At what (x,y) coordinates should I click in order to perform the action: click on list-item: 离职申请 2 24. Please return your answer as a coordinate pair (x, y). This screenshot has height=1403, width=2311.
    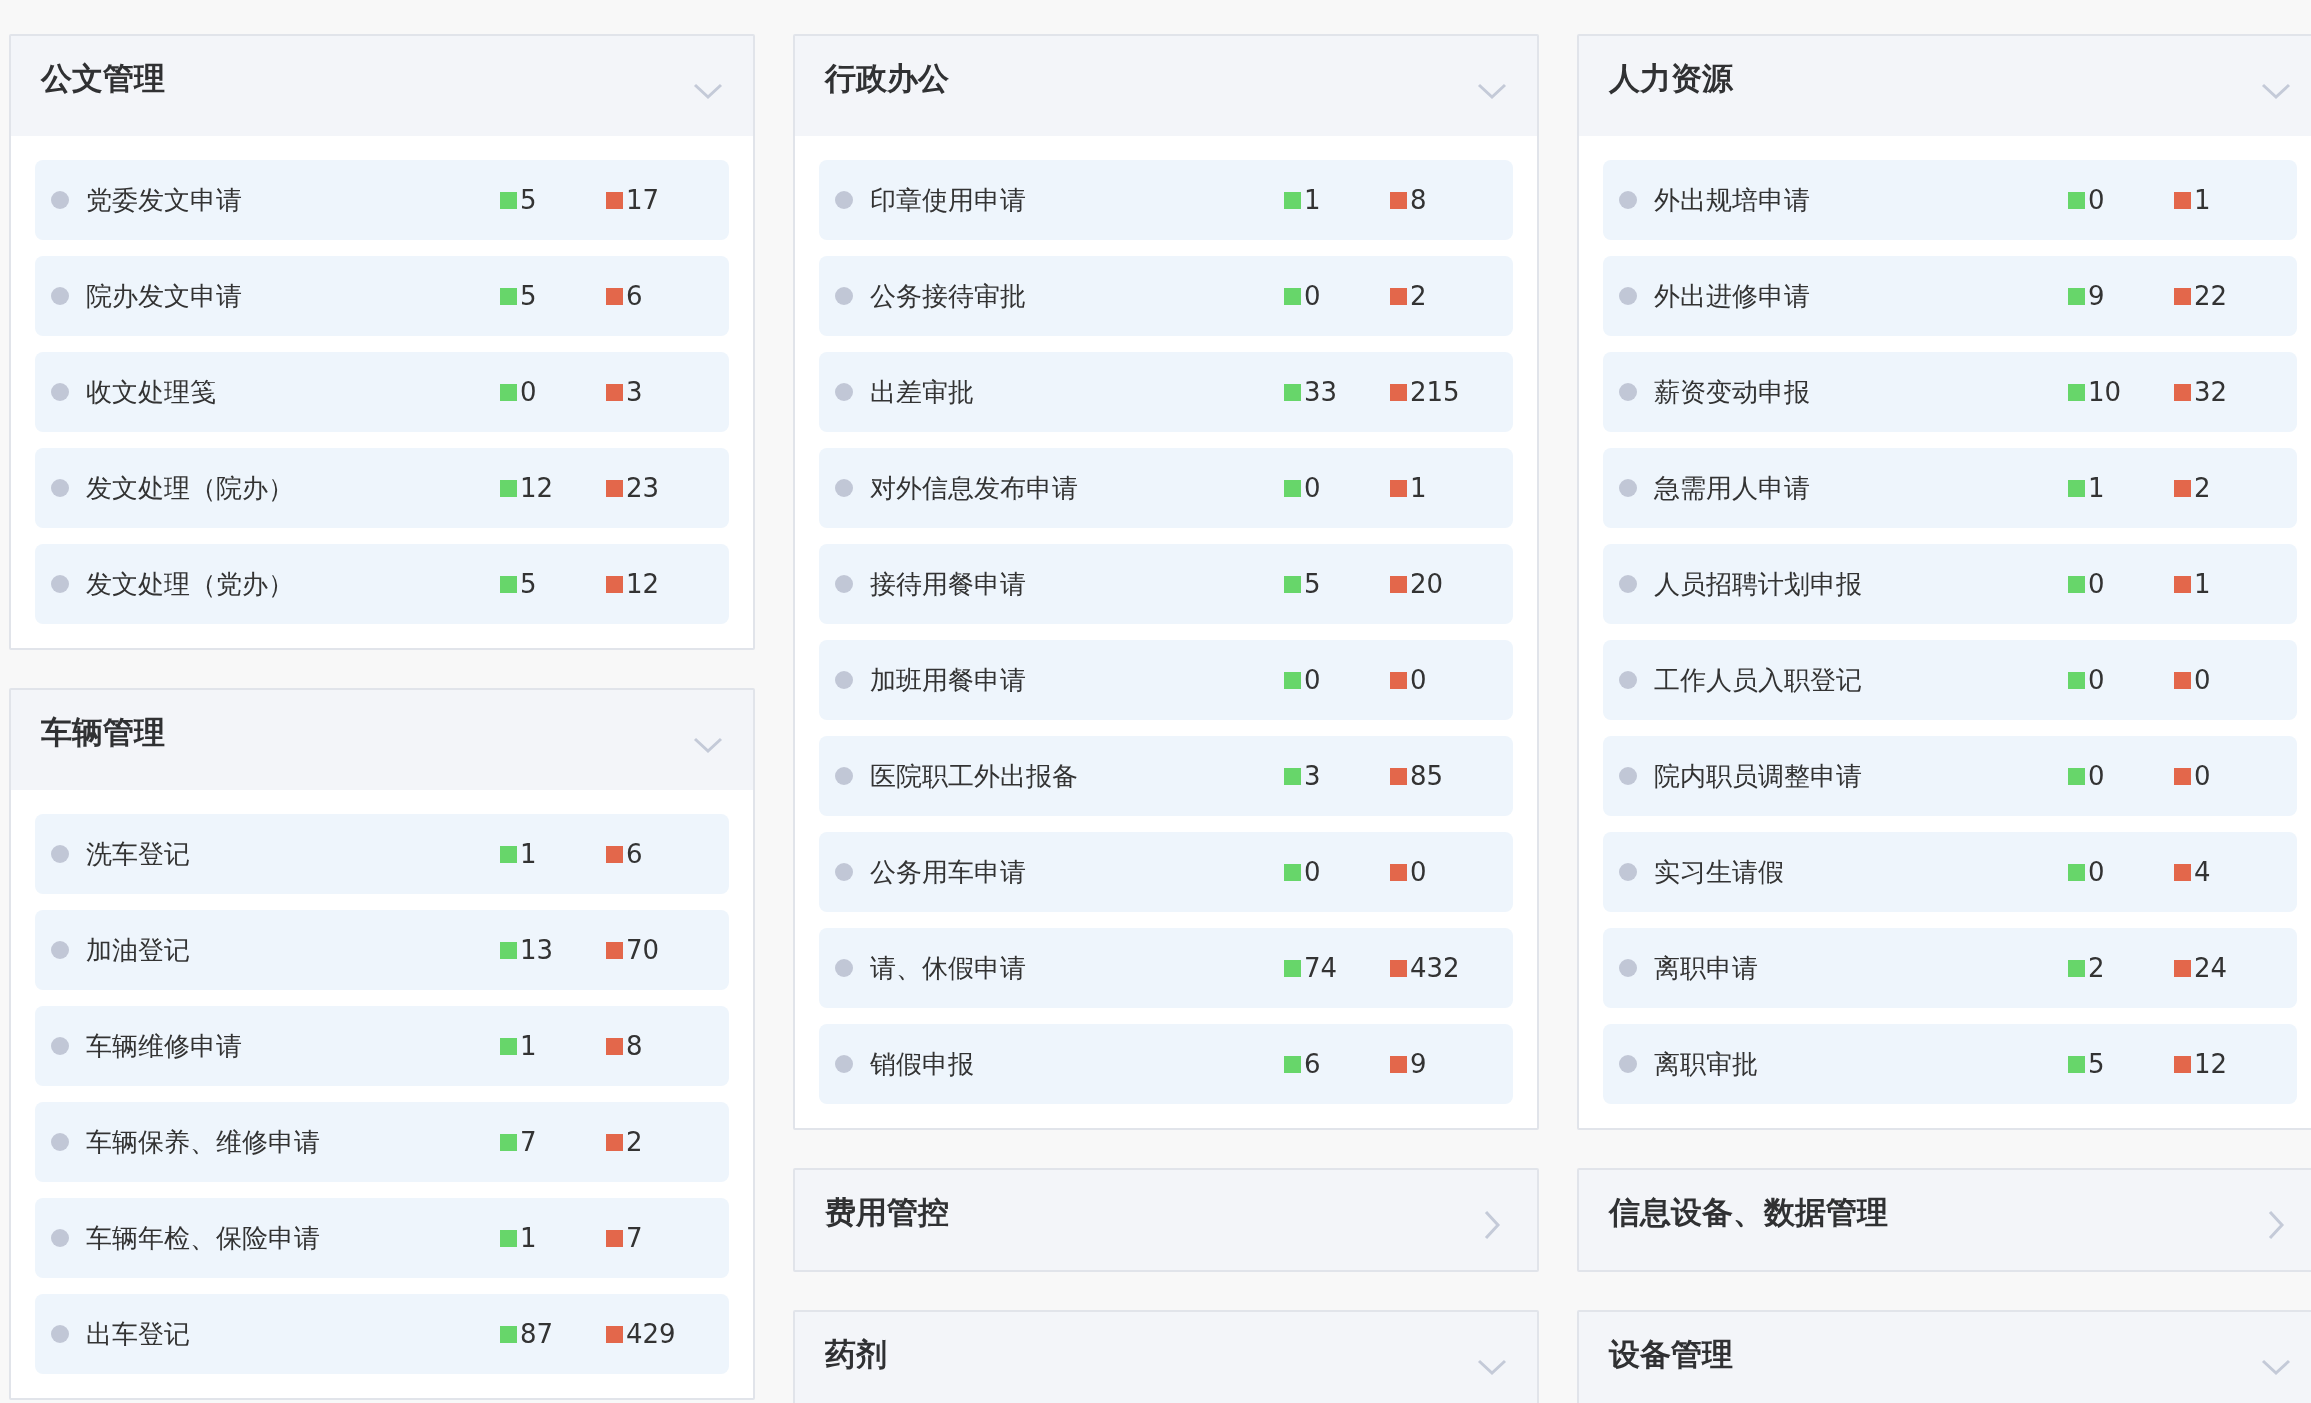
    Looking at the image, I should click on (1950, 968).